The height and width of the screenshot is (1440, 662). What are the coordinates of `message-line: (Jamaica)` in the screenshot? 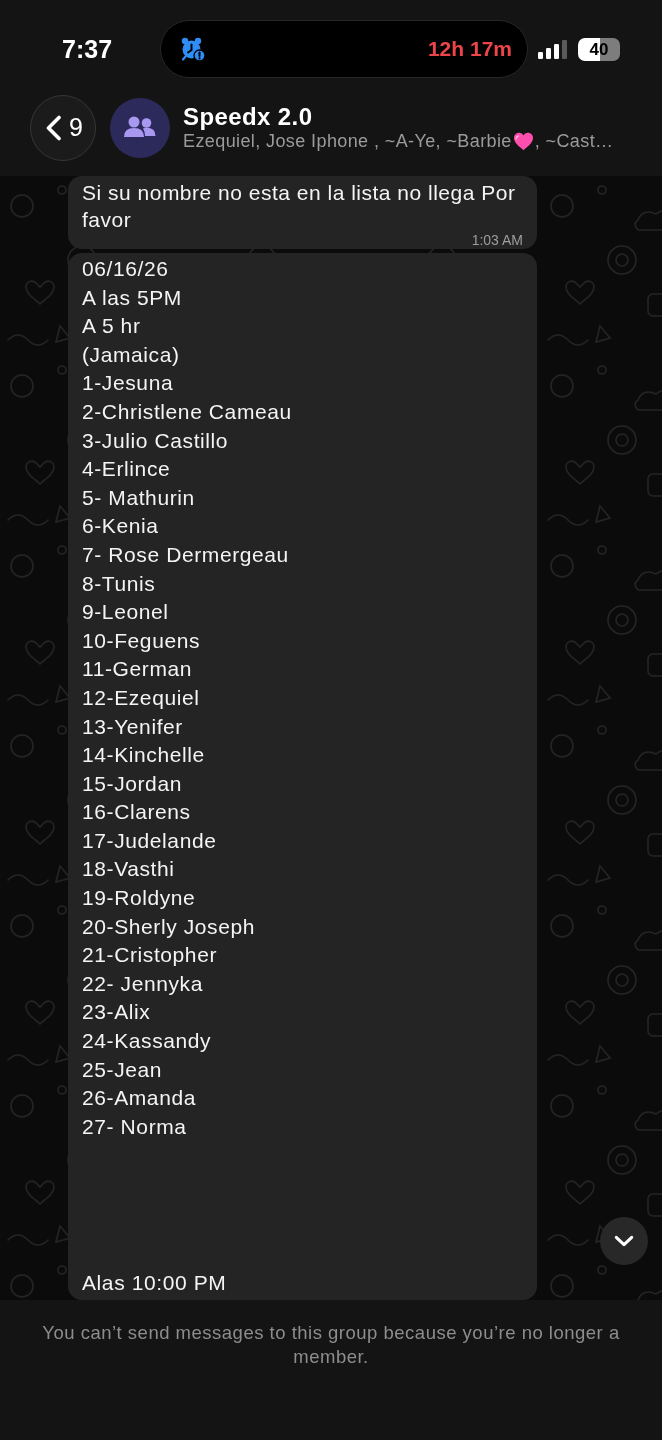 It's located at (131, 354).